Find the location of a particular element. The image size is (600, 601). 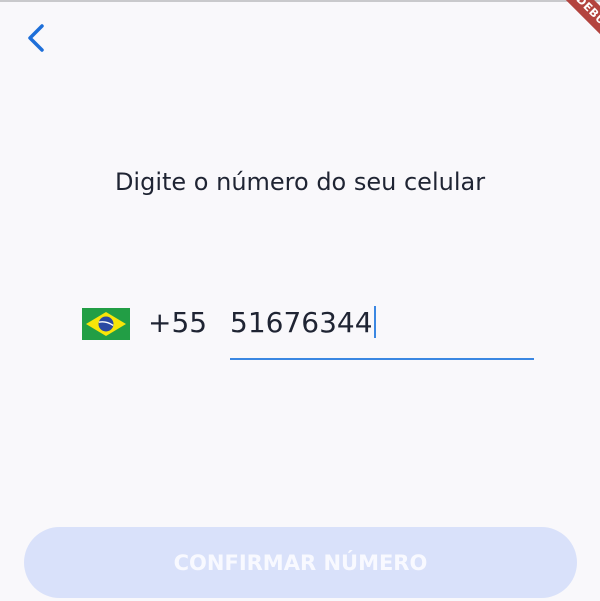

confirm-number-button: CONFIRMAR NÚMERO is located at coordinates (300, 562).